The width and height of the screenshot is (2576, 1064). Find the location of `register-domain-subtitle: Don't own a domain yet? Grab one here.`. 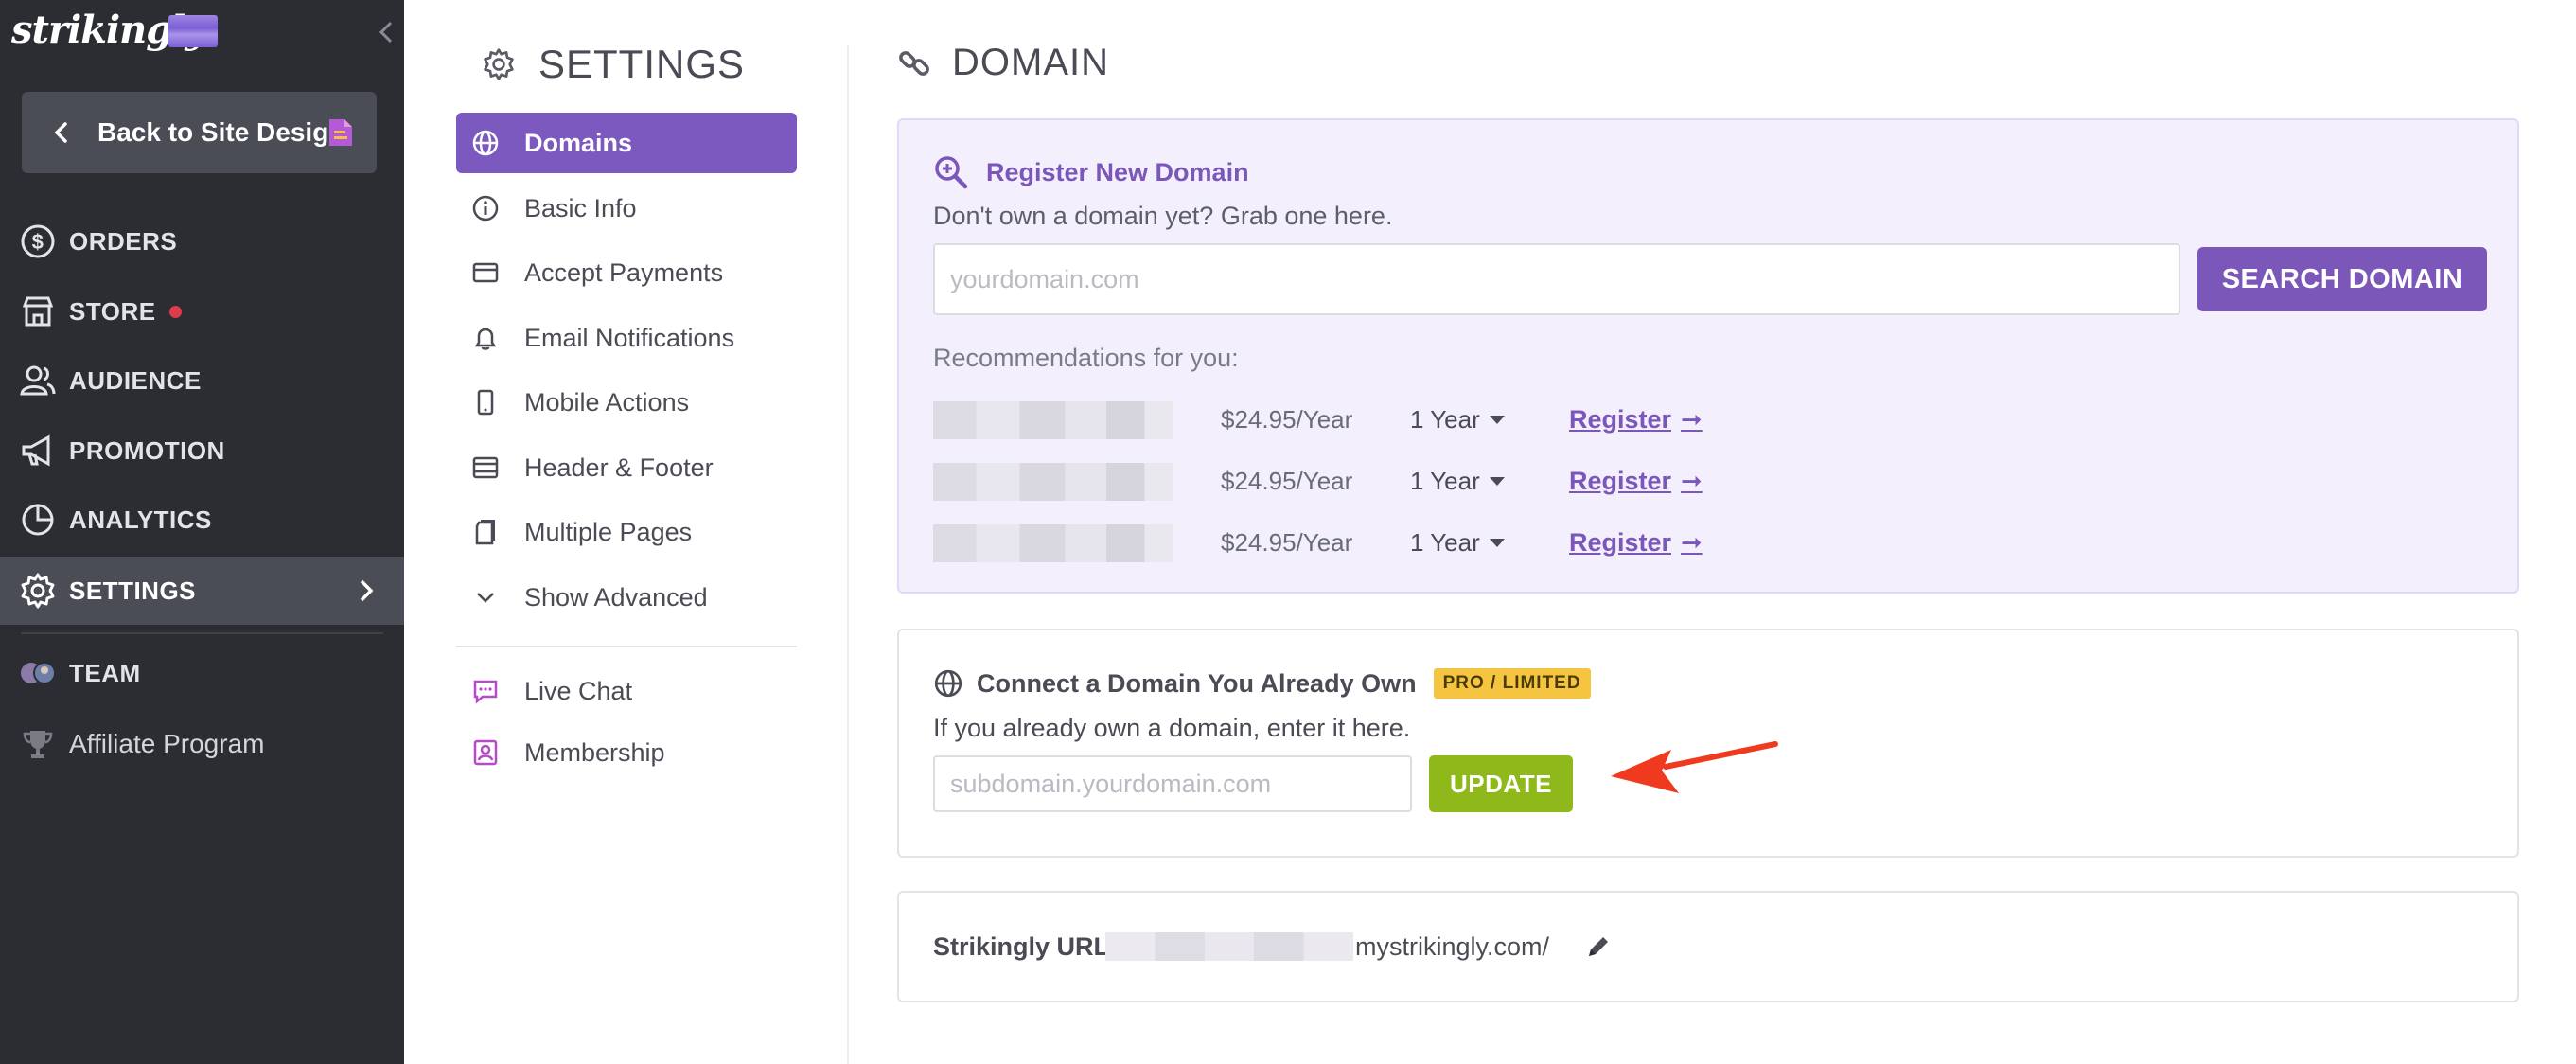

register-domain-subtitle: Don't own a domain yet? Grab one here. is located at coordinates (1163, 216).